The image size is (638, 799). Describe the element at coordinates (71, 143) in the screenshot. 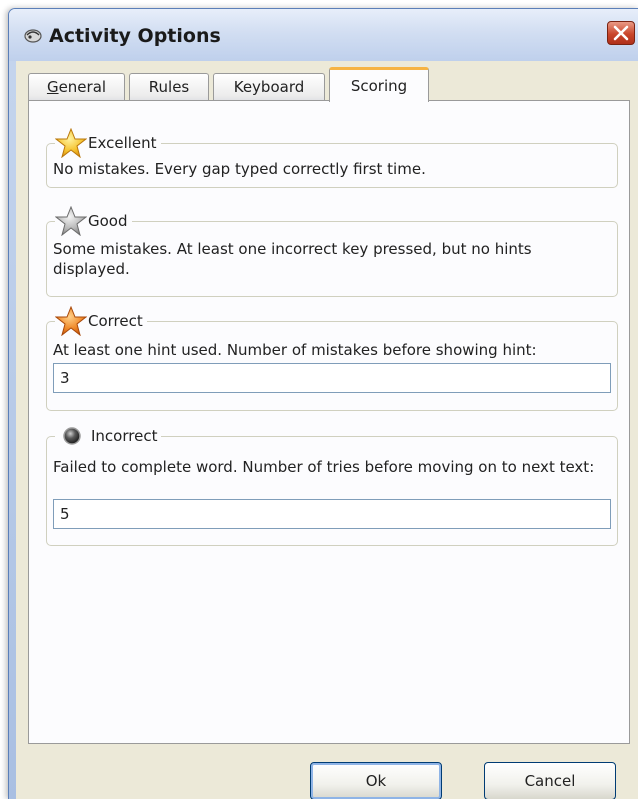

I see `gold-star-icon` at that location.